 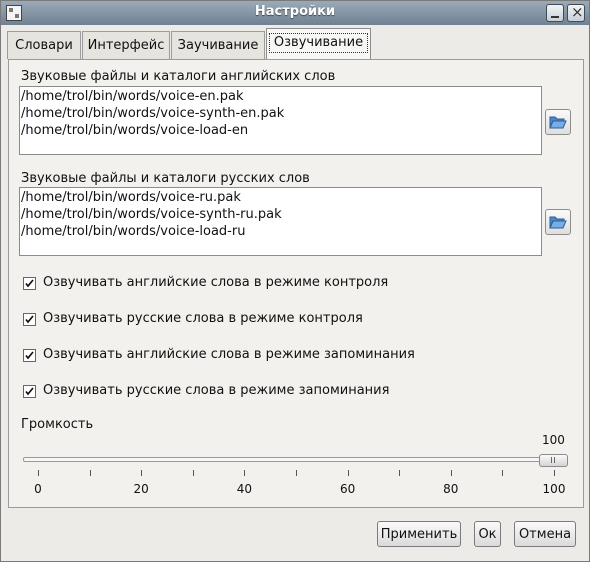 I want to click on list-item: /home/trol/bin/words/voice-en.pak, so click(x=280, y=96).